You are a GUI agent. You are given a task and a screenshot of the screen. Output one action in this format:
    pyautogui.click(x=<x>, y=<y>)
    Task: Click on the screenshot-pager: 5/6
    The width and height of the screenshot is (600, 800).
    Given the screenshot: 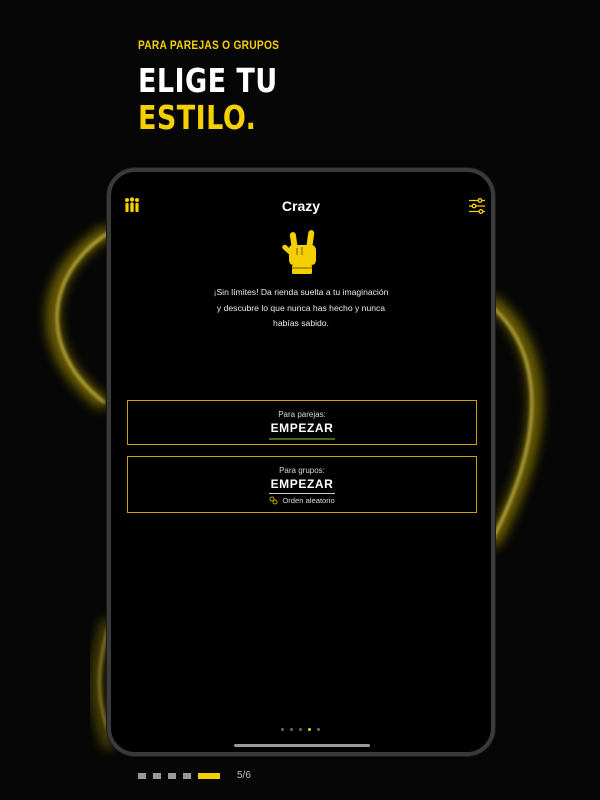 What is the action you would take?
    pyautogui.click(x=194, y=775)
    